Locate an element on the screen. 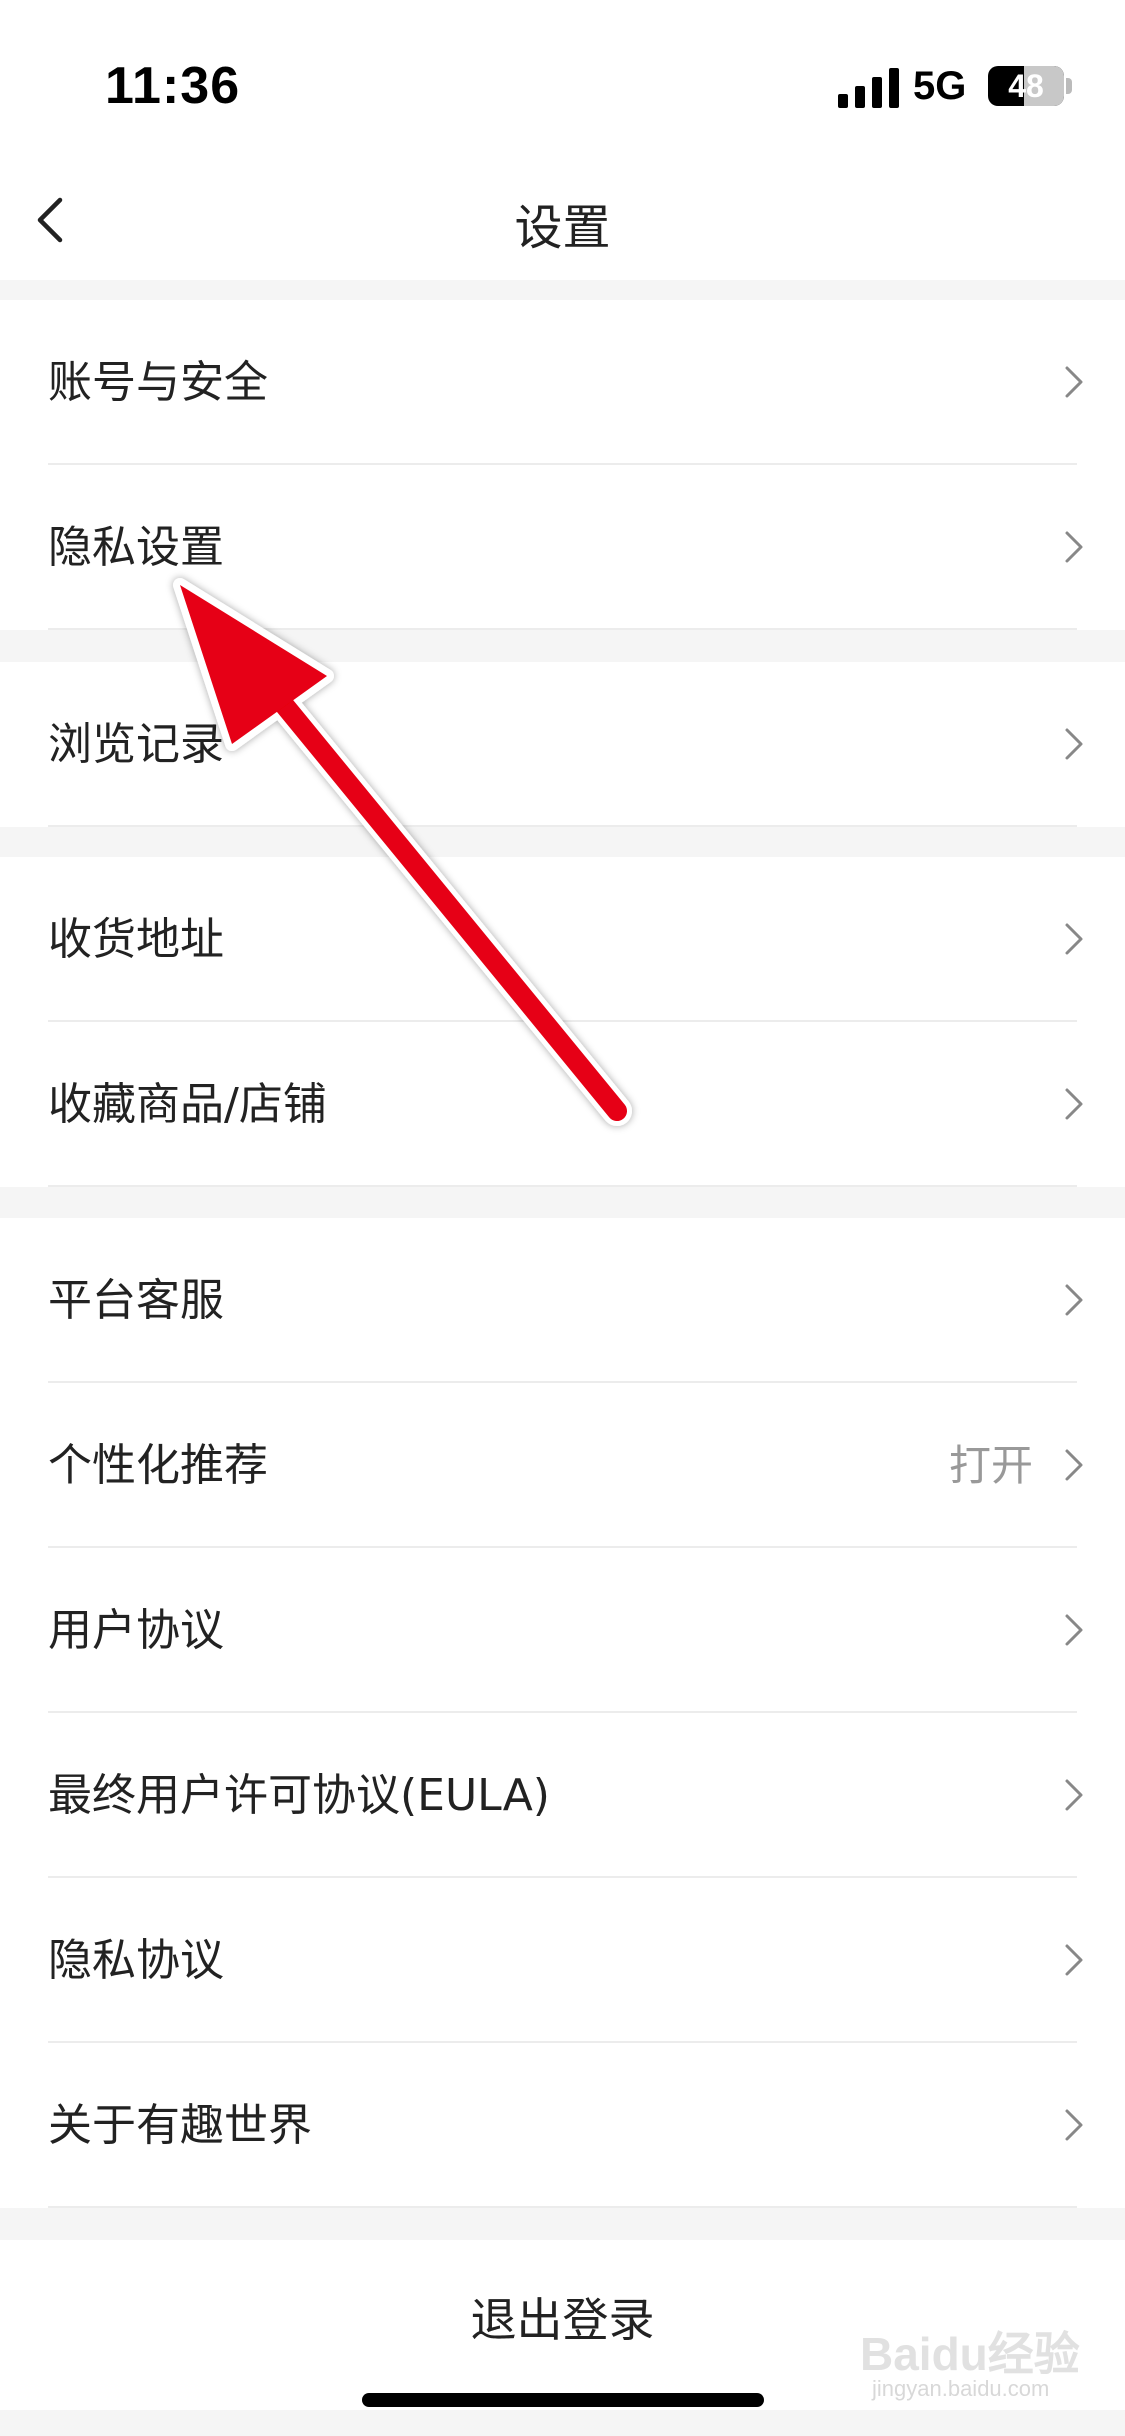 The height and width of the screenshot is (2436, 1125). settings-item-label: 收货地址 is located at coordinates (136, 939).